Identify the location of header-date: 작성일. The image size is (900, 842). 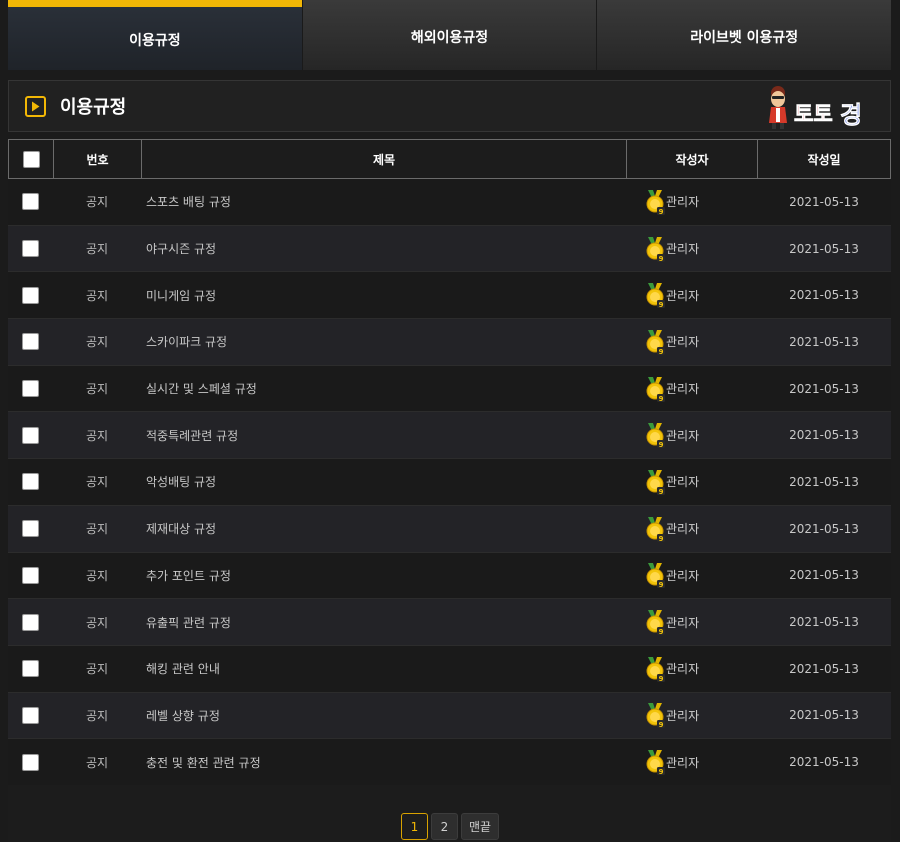
(824, 159).